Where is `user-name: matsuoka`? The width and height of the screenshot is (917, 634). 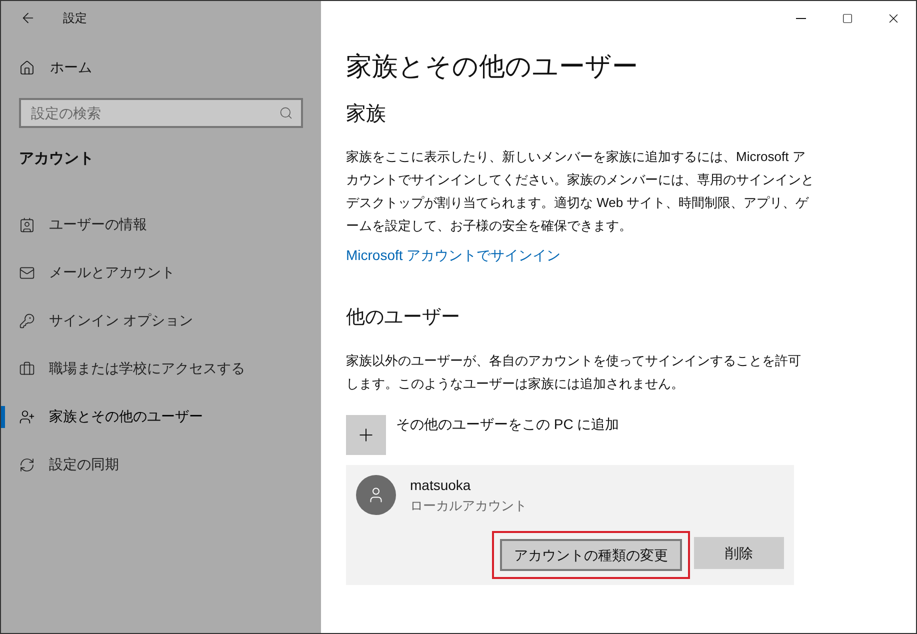 user-name: matsuoka is located at coordinates (441, 485).